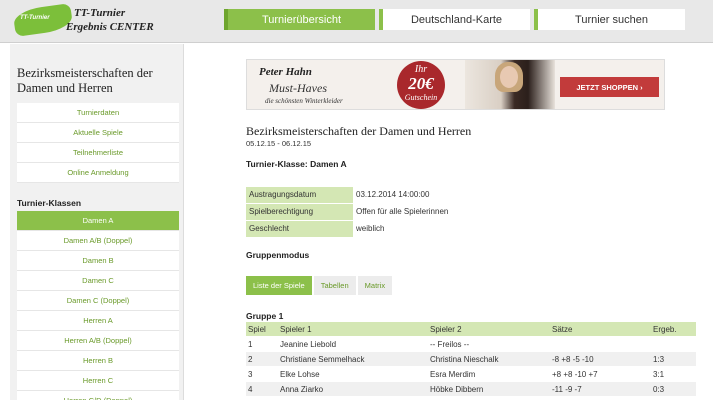 The image size is (713, 400). Describe the element at coordinates (250, 374) in the screenshot. I see `cell-spiel: 3` at that location.